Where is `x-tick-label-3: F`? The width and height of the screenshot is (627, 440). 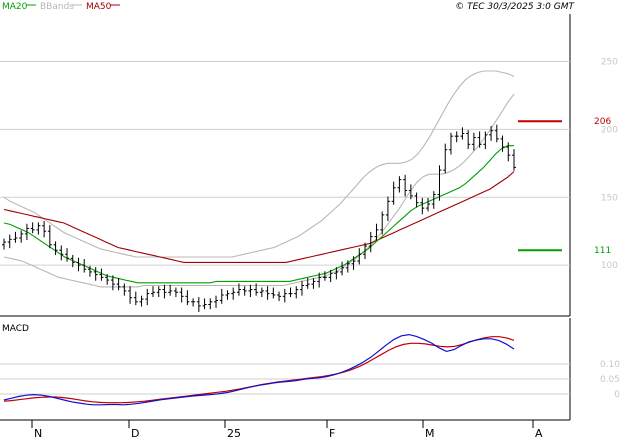
x-tick-label-3: F is located at coordinates (332, 433).